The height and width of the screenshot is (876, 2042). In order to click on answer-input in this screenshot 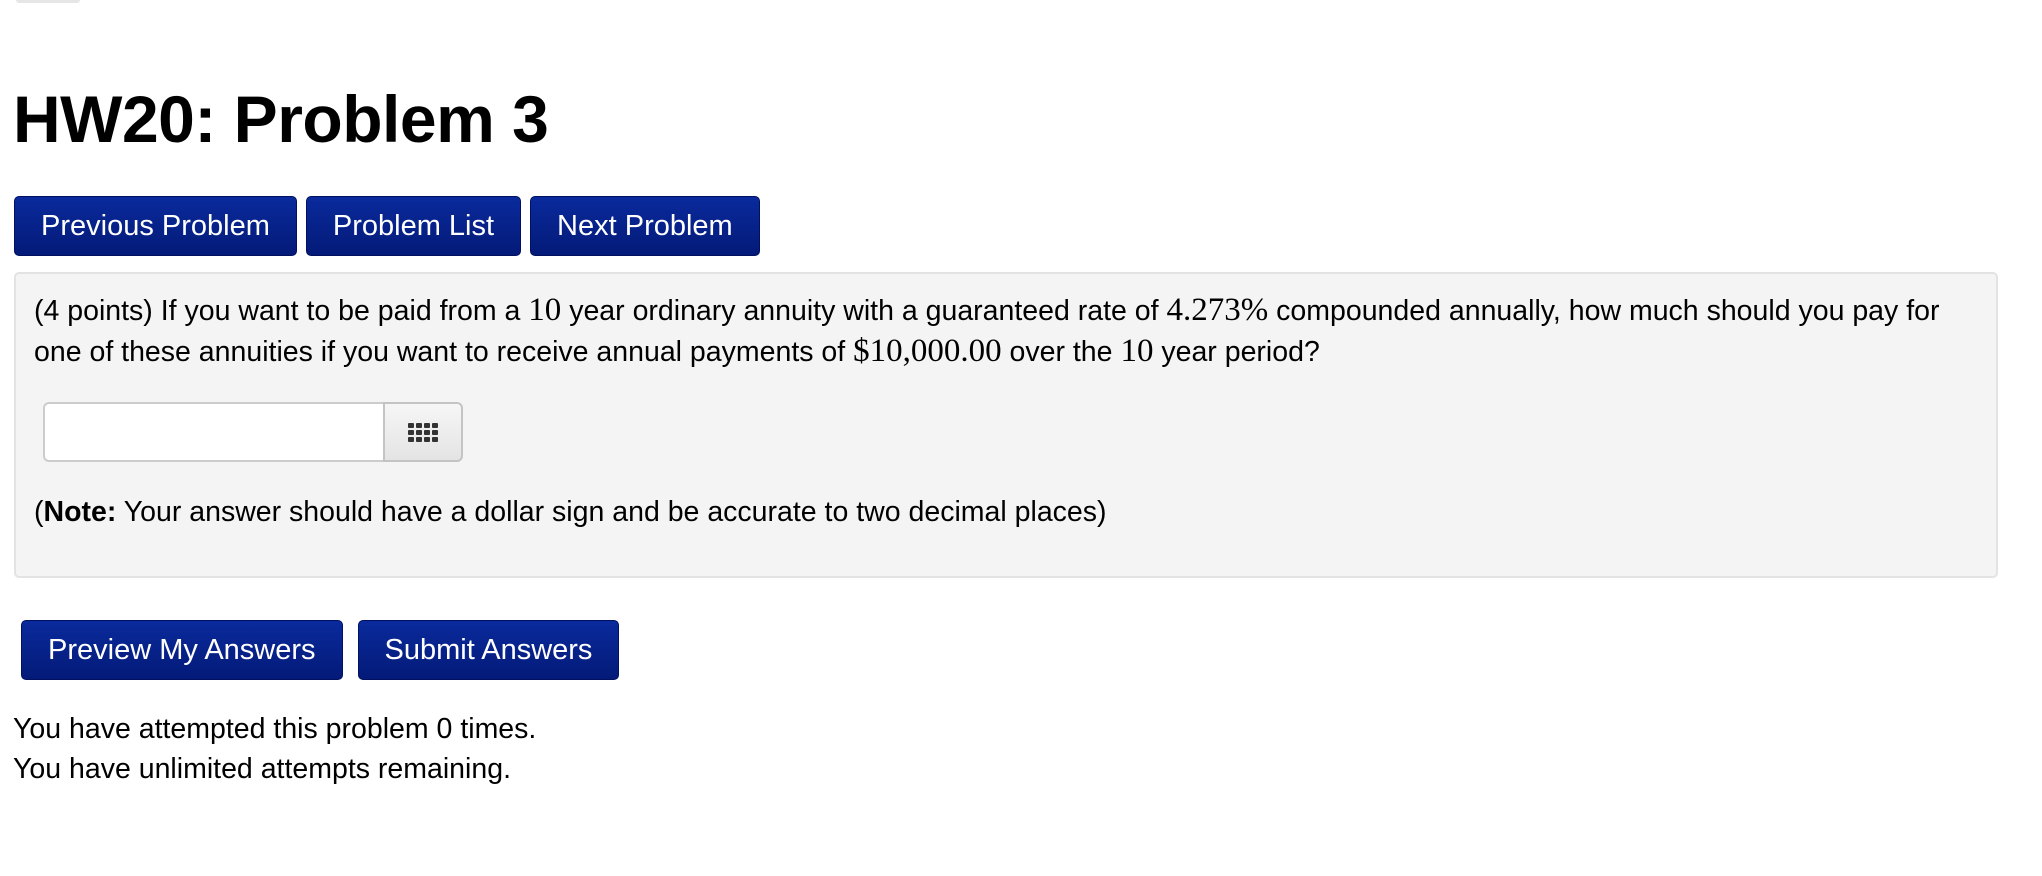, I will do `click(213, 432)`.